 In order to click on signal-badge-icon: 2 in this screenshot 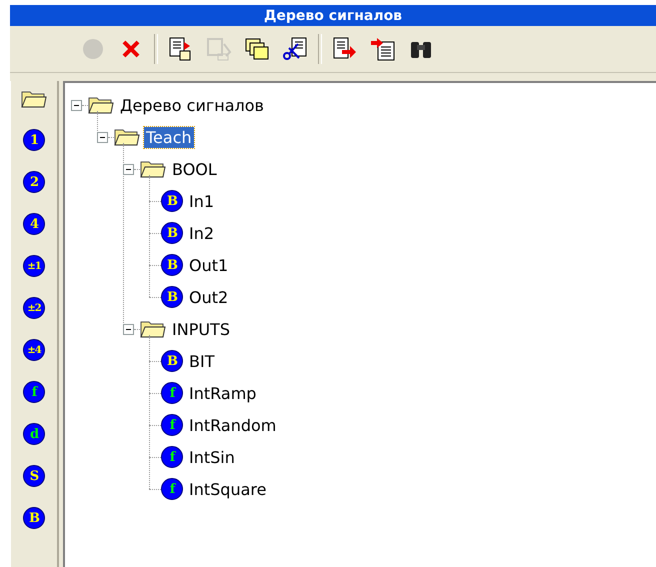, I will do `click(34, 182)`.